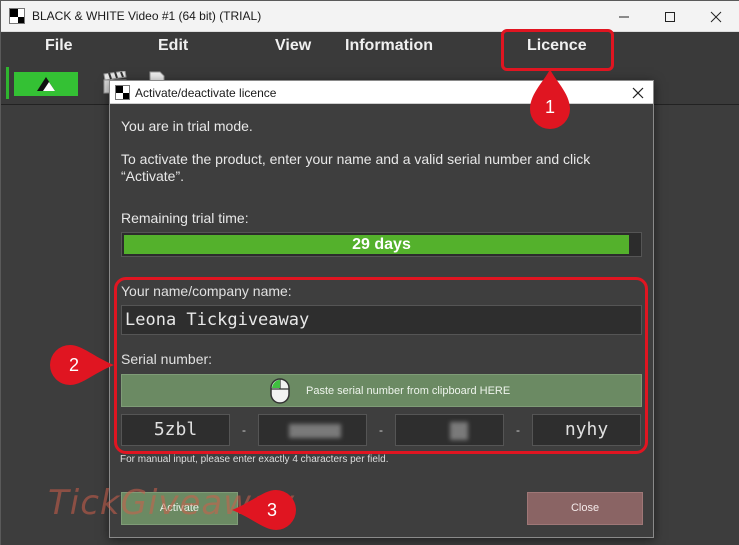 The image size is (739, 545). What do you see at coordinates (585, 508) in the screenshot?
I see `close-button: Close` at bounding box center [585, 508].